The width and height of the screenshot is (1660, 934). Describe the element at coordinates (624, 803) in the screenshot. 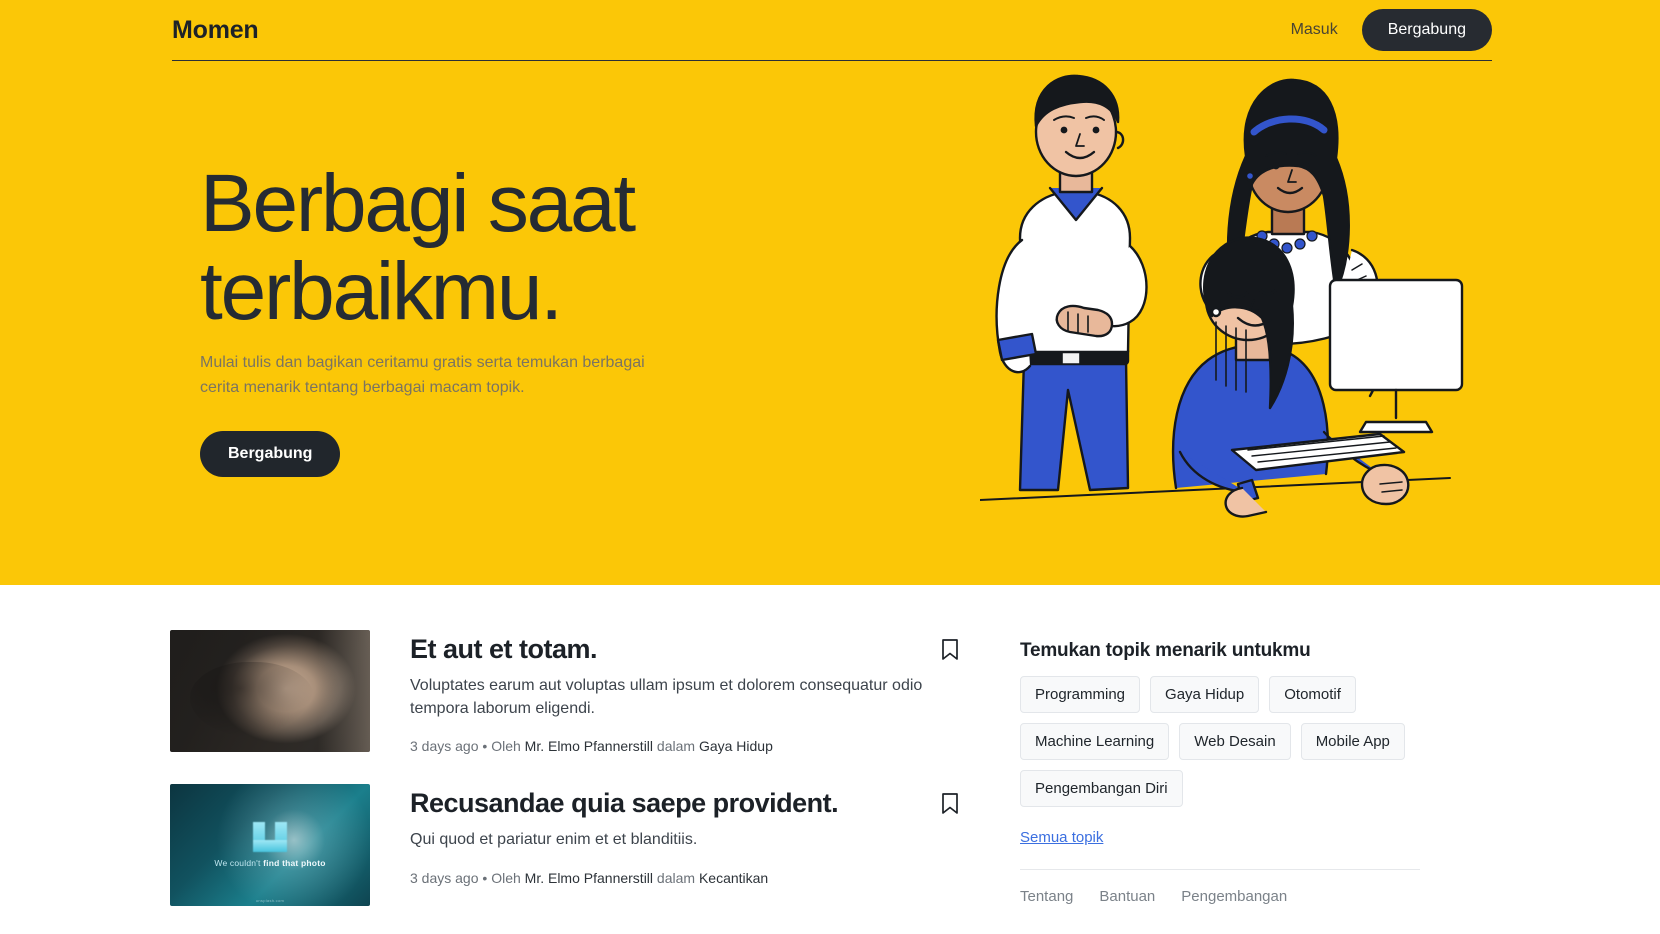

I see `article-title: Recusandae quia saepe provident.` at that location.